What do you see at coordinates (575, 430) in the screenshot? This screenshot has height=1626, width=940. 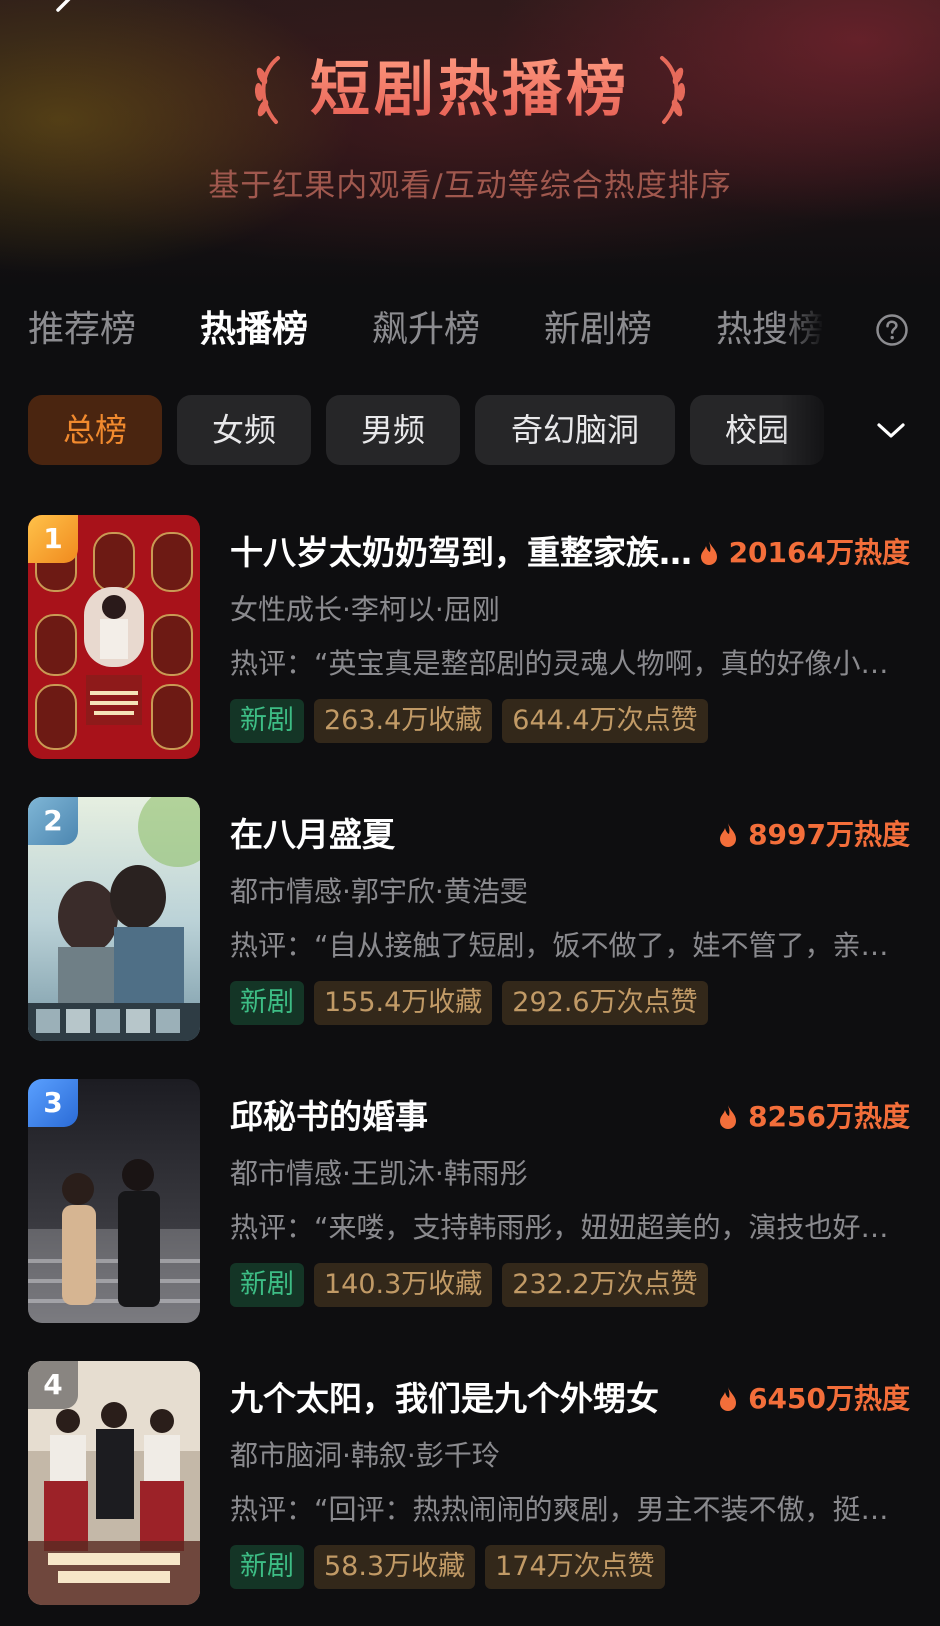 I see `filter-chip-fantasy: 奇幻脑洞` at bounding box center [575, 430].